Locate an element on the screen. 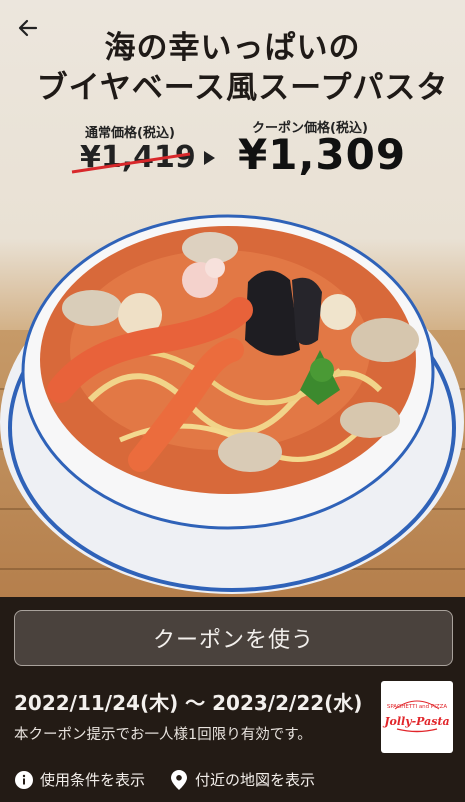 This screenshot has width=465, height=802. use-coupon-button: クーポンを使う is located at coordinates (233, 638).